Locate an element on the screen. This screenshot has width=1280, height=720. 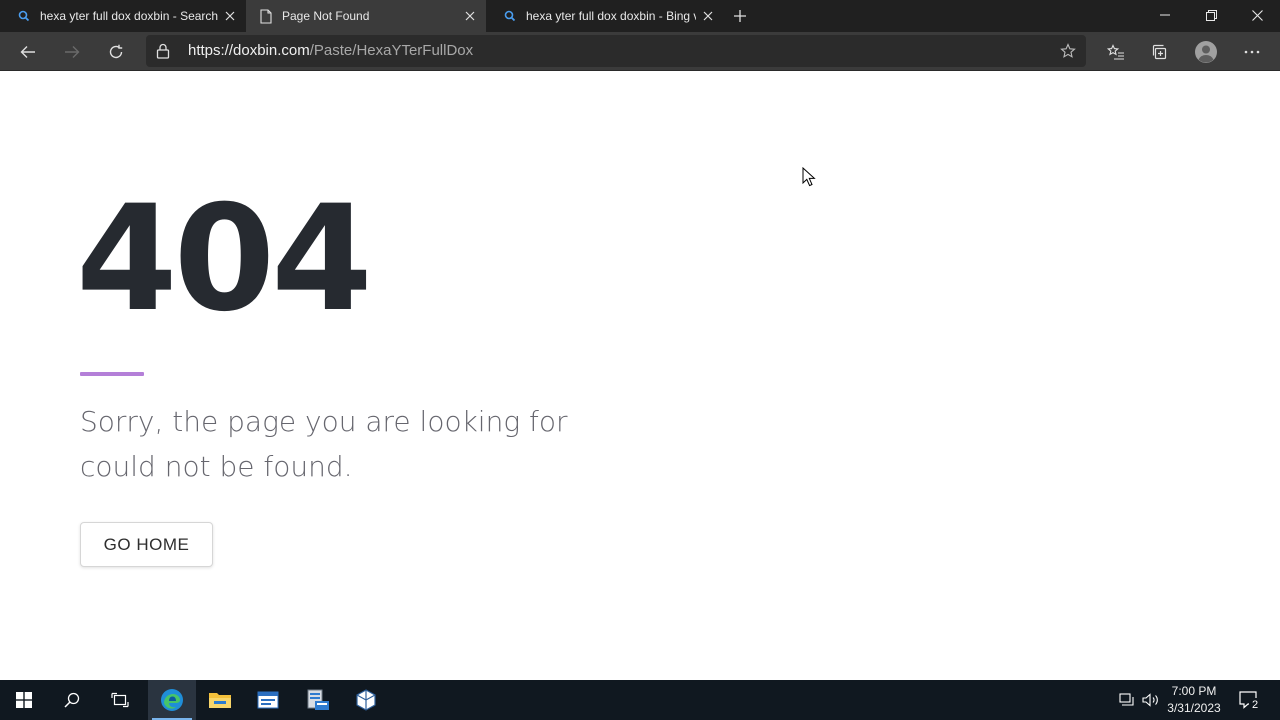
tab-search: hexa yter full dox doxbin - Search is located at coordinates (123, 16).